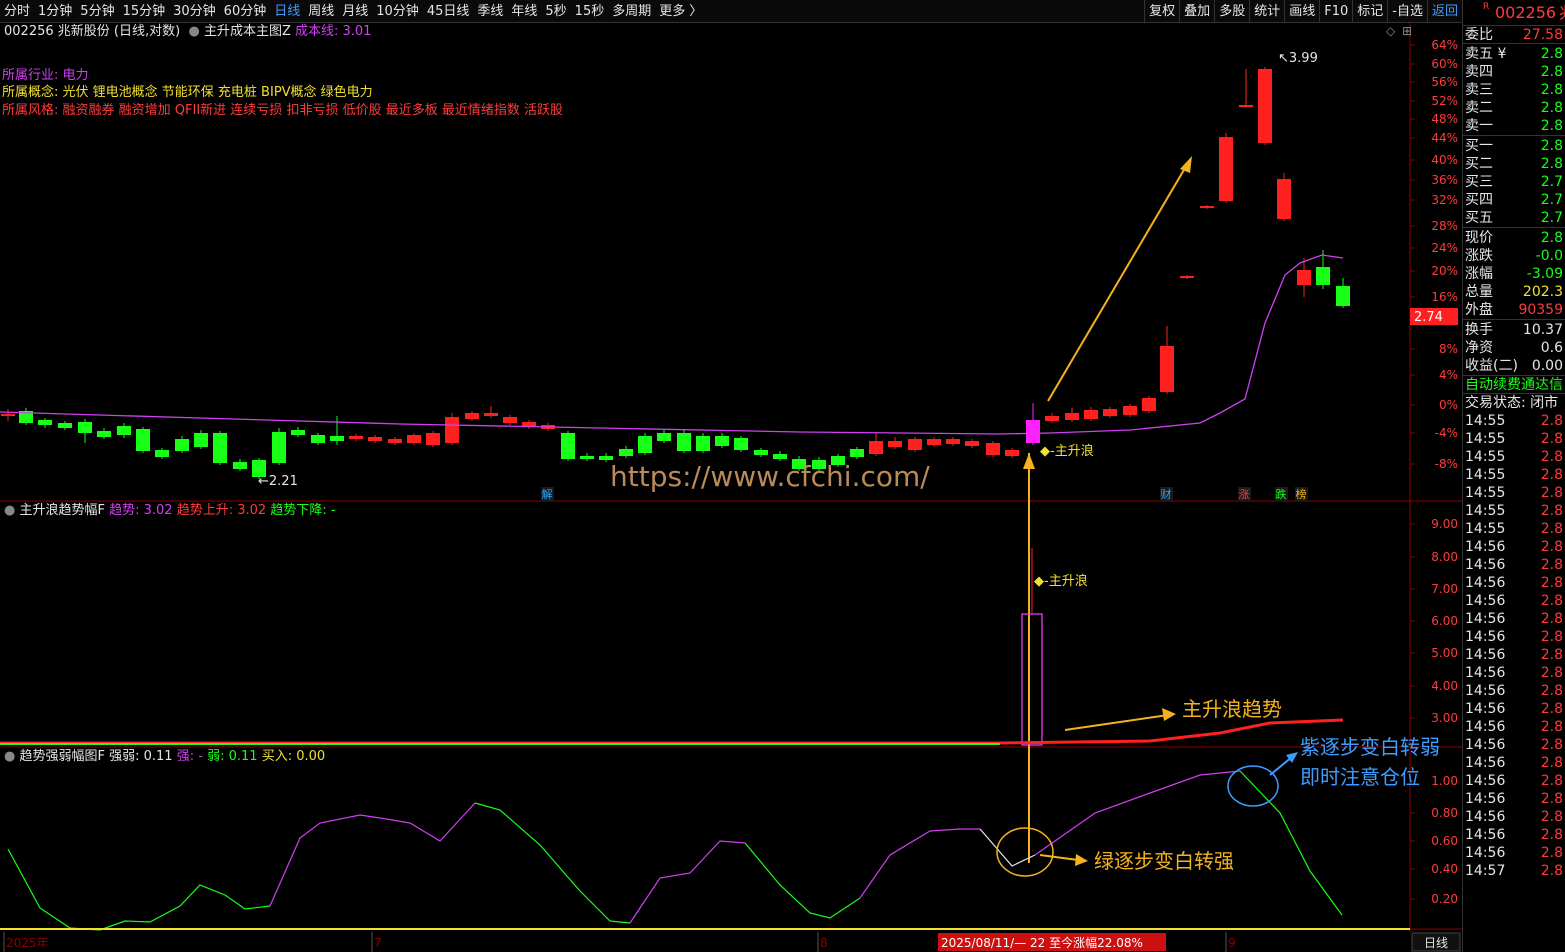  Describe the element at coordinates (1491, 366) in the screenshot. I see `stat-label: 收益(二)` at that location.